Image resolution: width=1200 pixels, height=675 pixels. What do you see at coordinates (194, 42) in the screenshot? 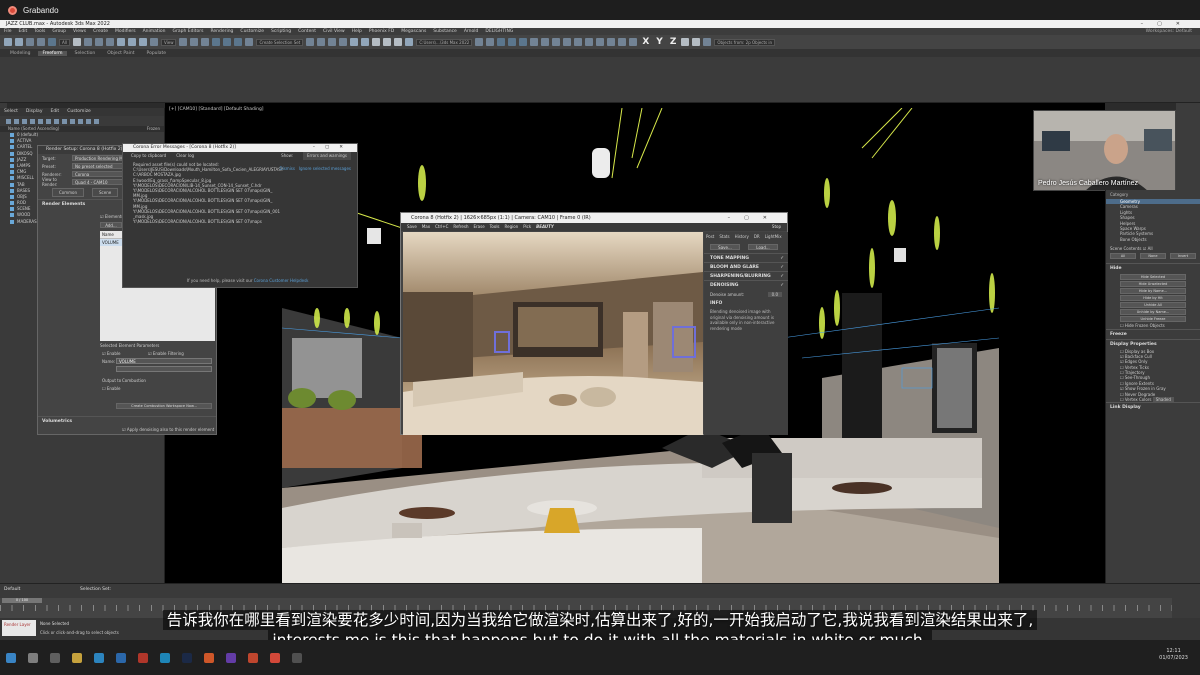
I see `select-manipulate-icon` at bounding box center [194, 42].